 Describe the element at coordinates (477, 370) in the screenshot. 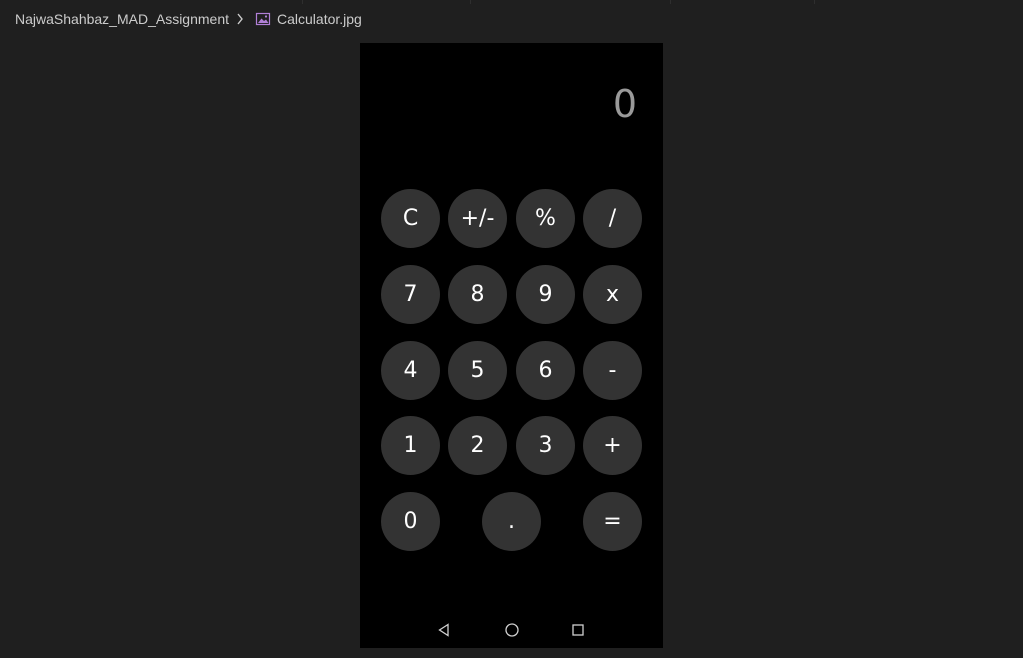

I see `digit-5-button: 5` at that location.